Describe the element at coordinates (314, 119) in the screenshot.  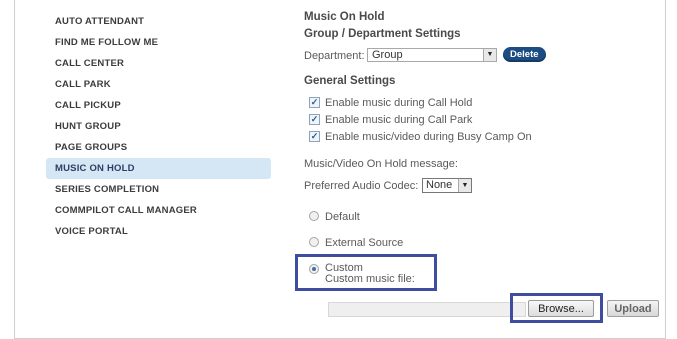
I see `call-park-checkbox: ✓` at that location.